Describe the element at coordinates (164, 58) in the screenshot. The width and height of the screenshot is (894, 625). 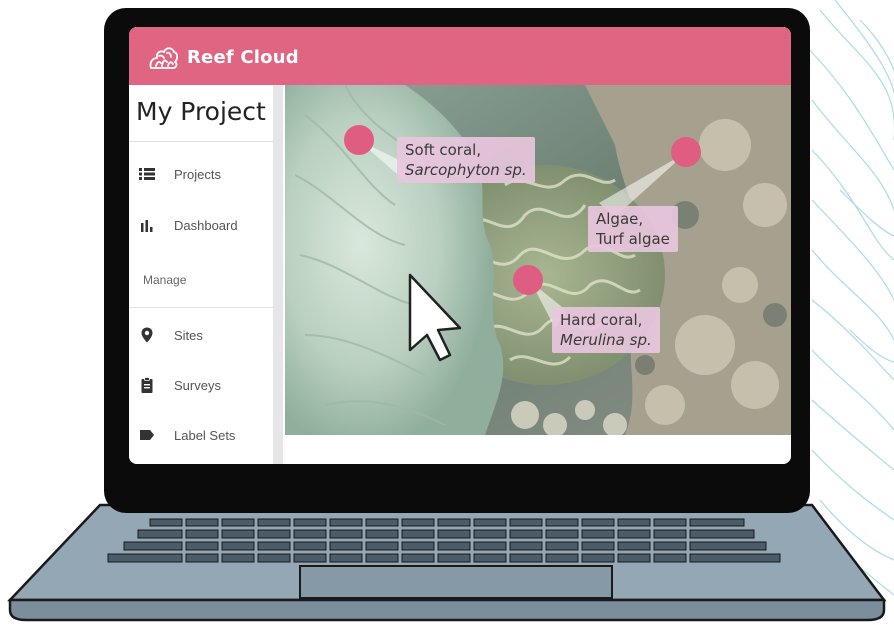
I see `coral-logo-icon` at that location.